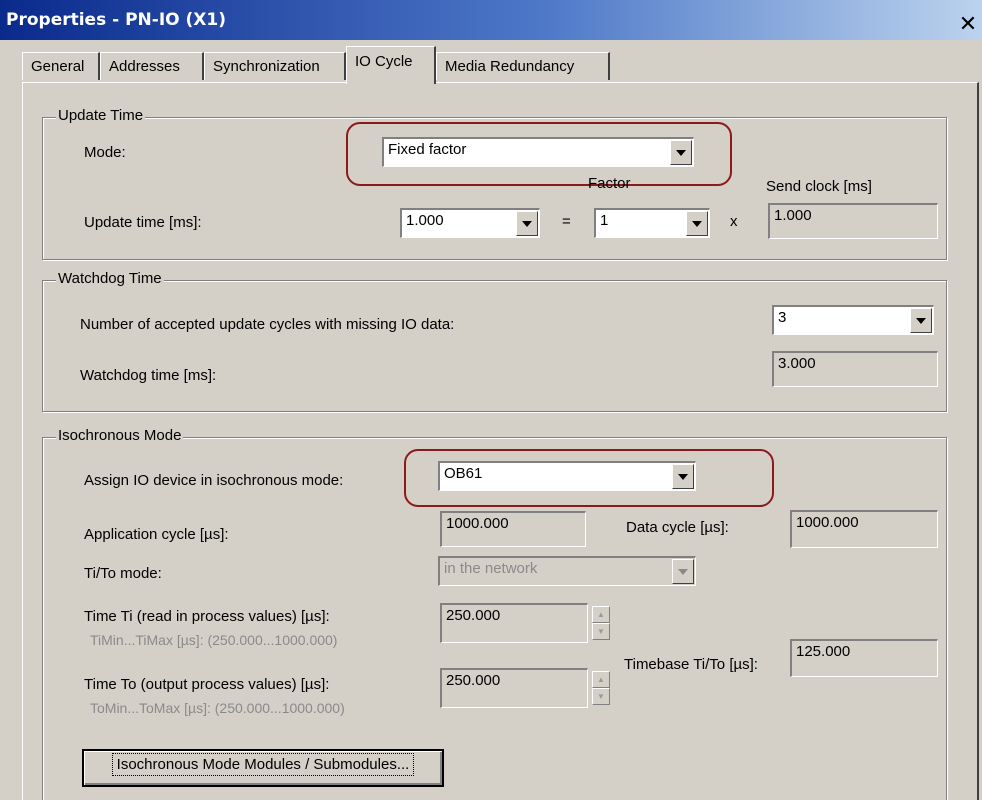 The image size is (982, 800). What do you see at coordinates (120, 435) in the screenshot?
I see `isochronous-title: Isochronous Mode` at bounding box center [120, 435].